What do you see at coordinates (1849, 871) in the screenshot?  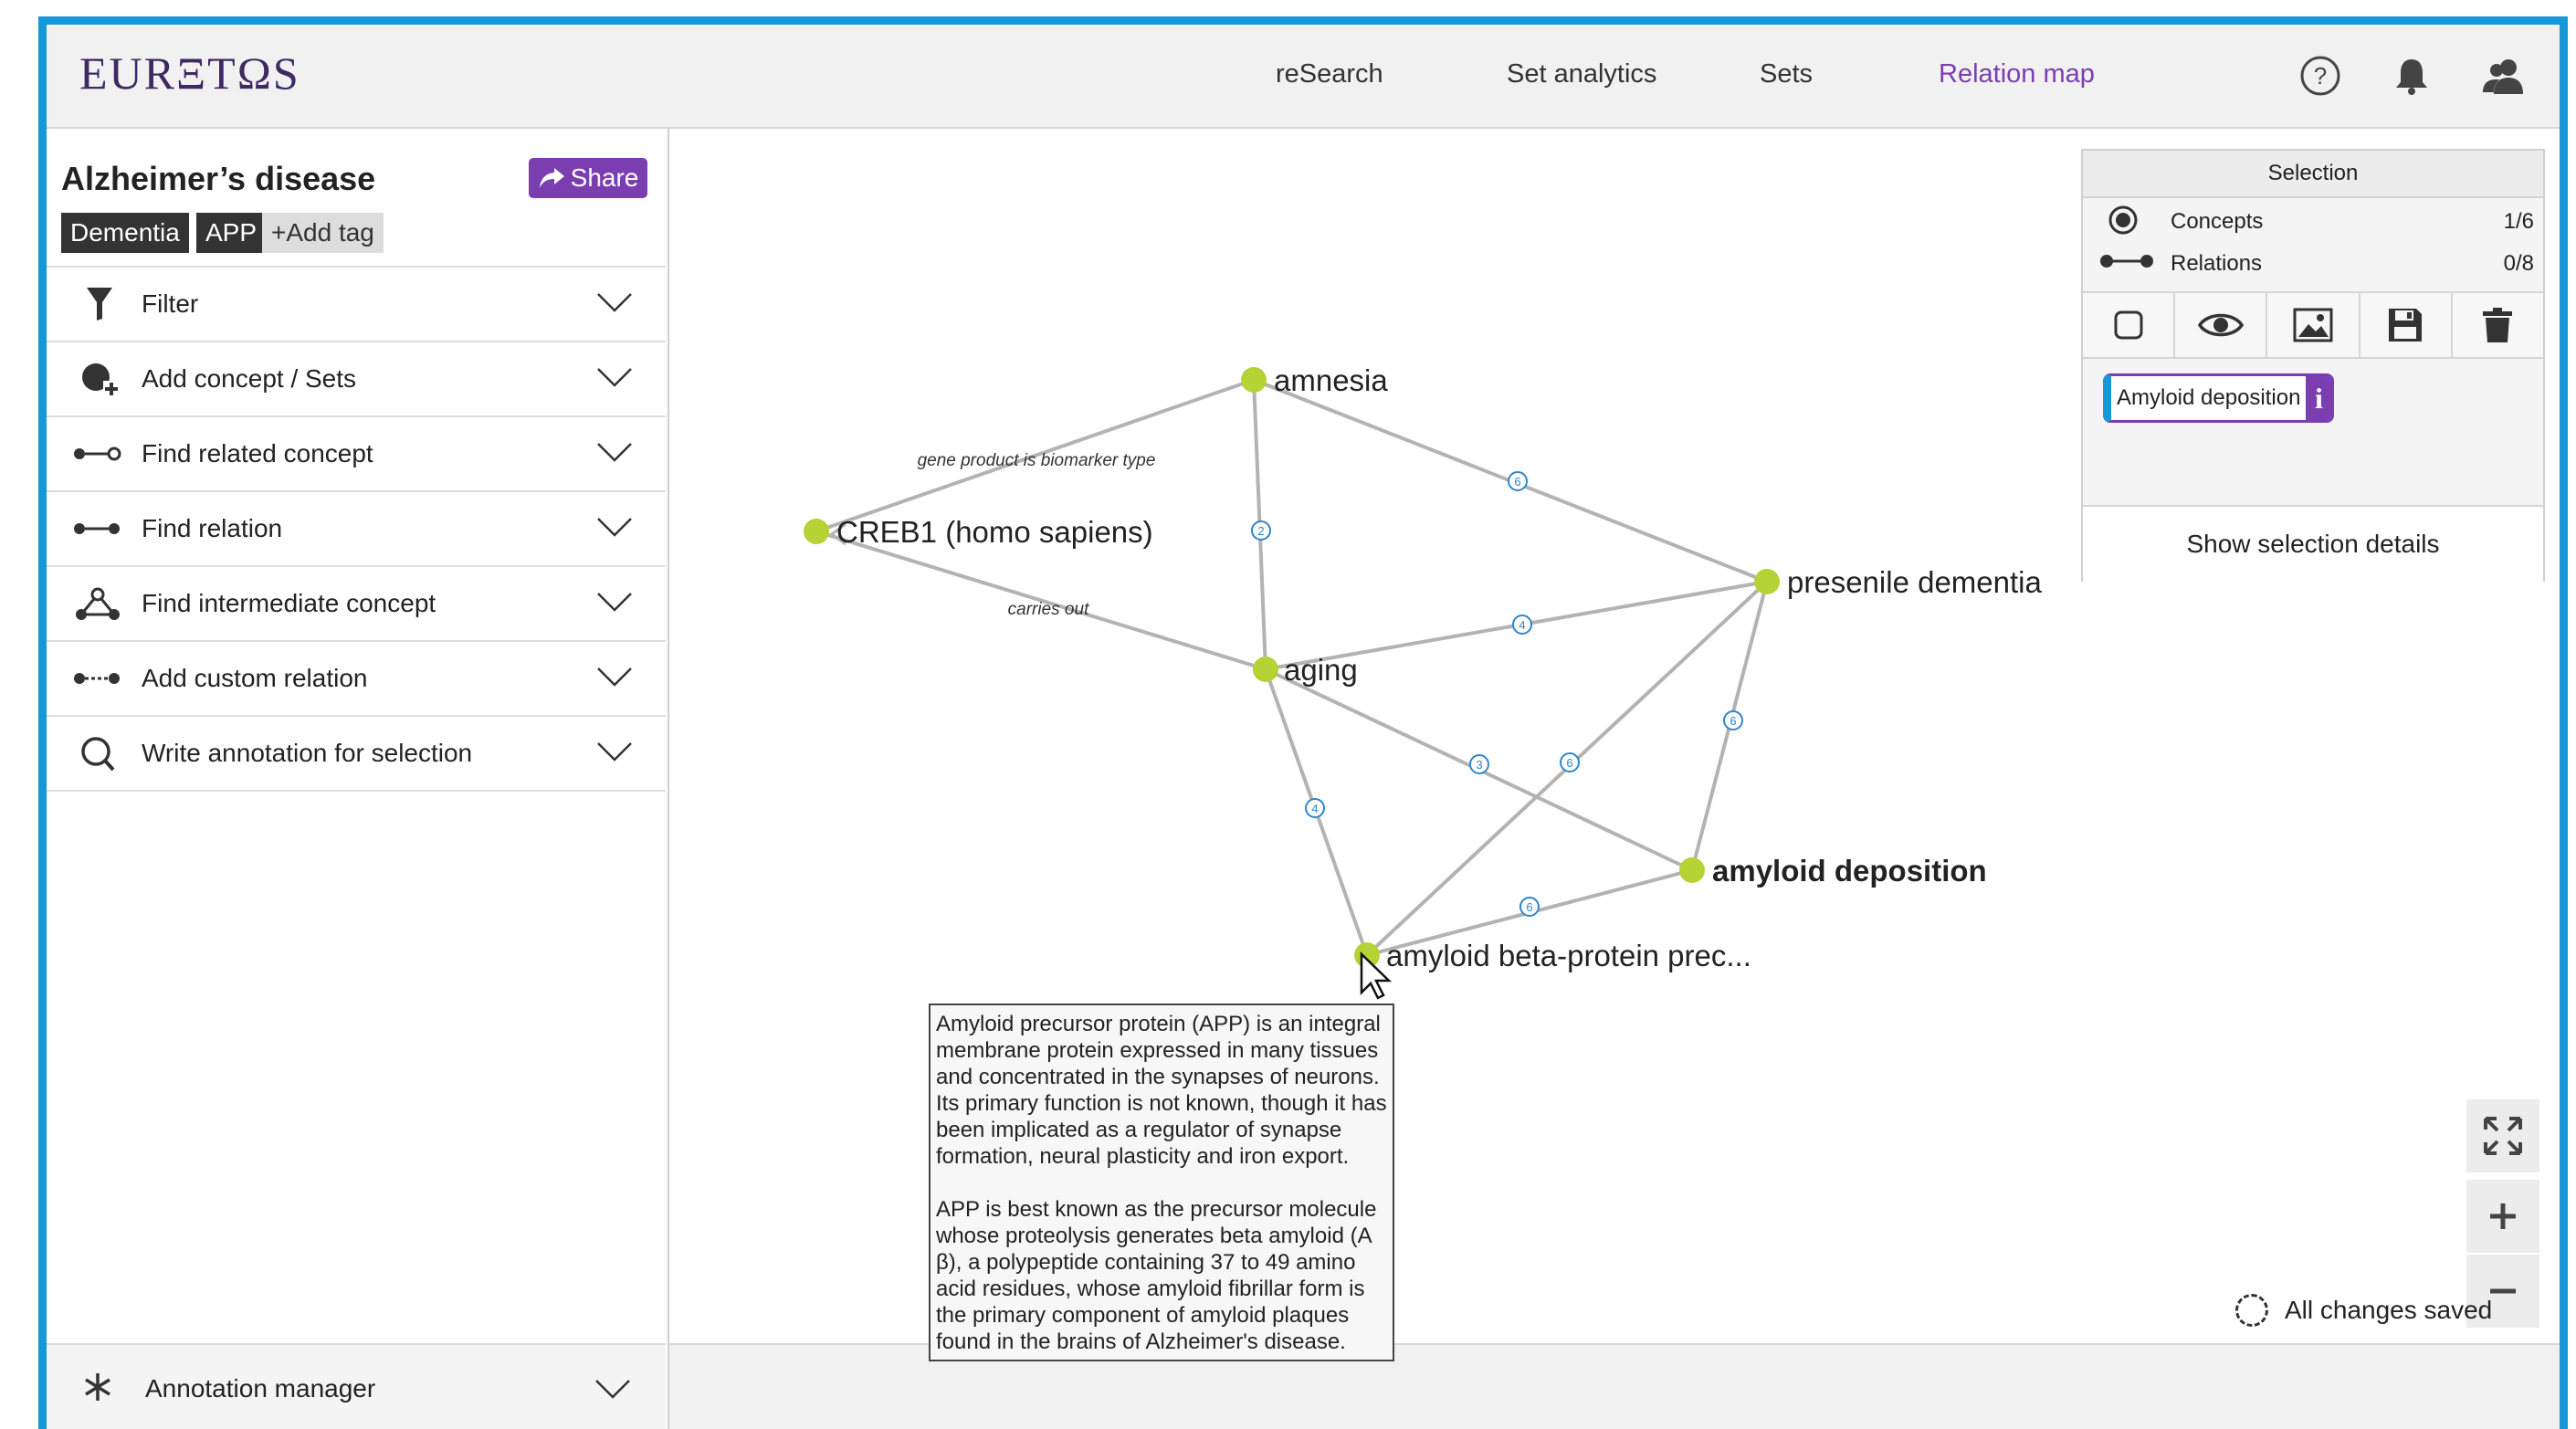 I see `node-label-amyloid-deposition: amyloid deposition` at bounding box center [1849, 871].